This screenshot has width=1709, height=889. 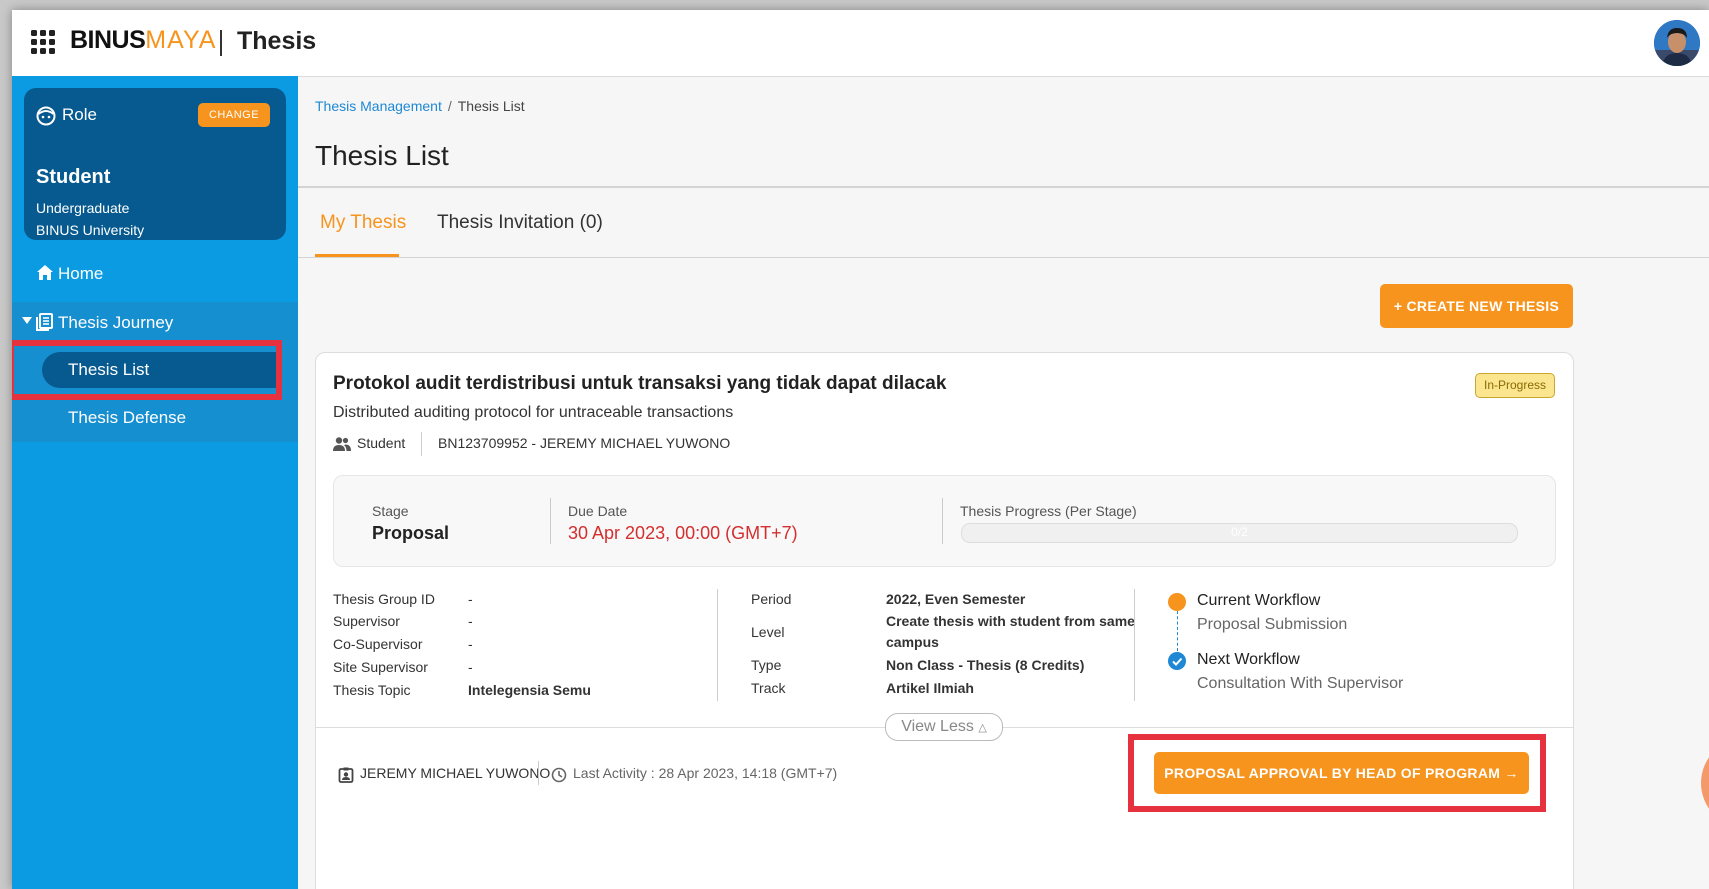 I want to click on track-value: Artikel Ilmiah, so click(x=930, y=688).